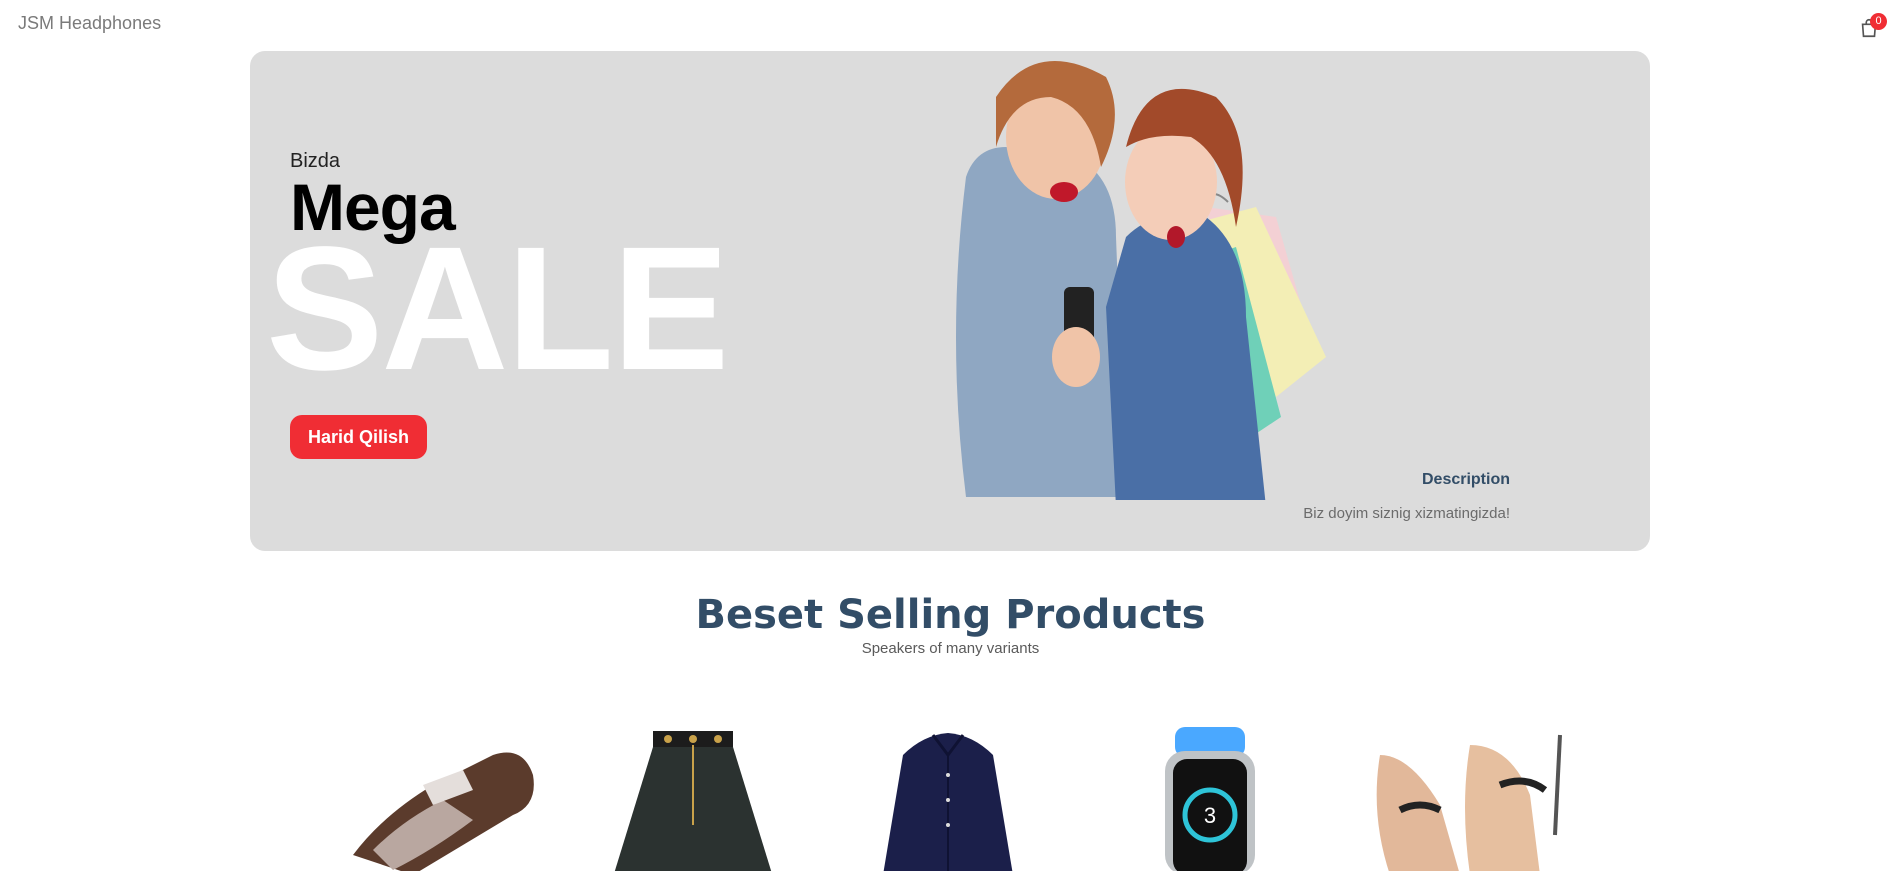  I want to click on product-card-skirt, so click(693, 793).